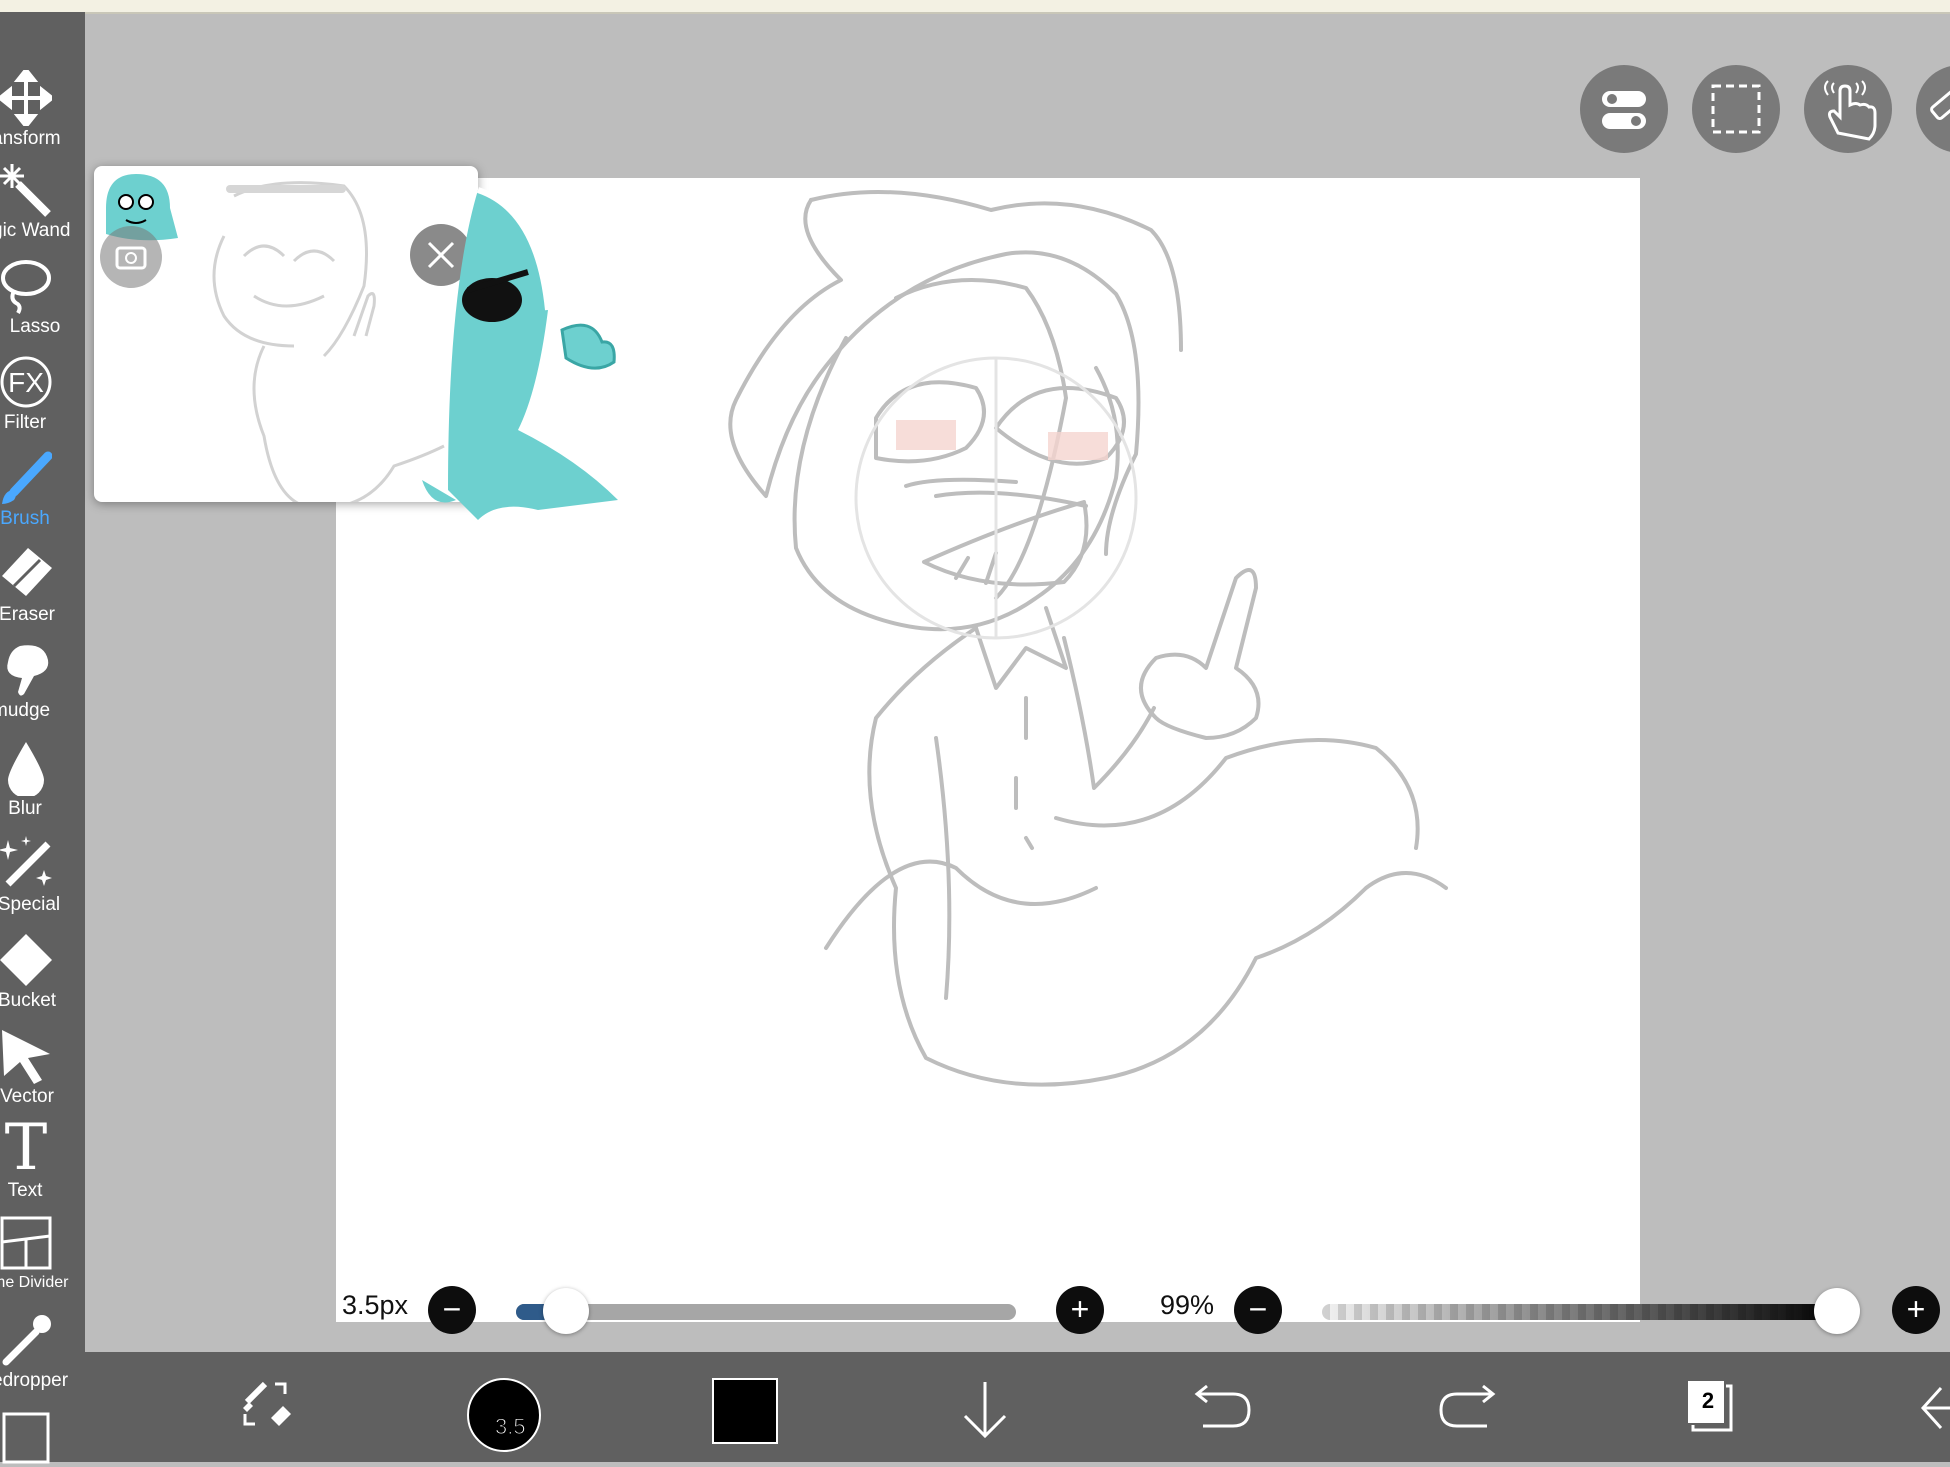 The image size is (1950, 1467). What do you see at coordinates (286, 189) in the screenshot?
I see `reference-drag-handle` at bounding box center [286, 189].